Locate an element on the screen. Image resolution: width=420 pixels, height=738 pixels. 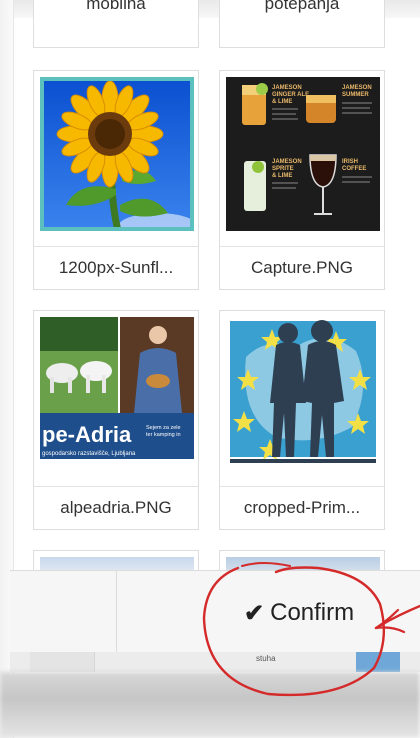
capture-heading-4b: COFFEE is located at coordinates (354, 169).